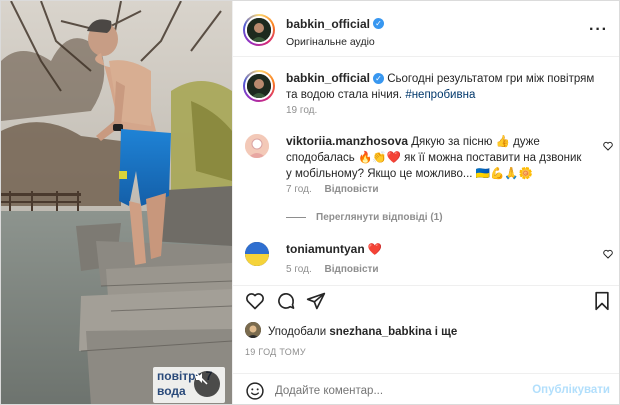 This screenshot has height=405, width=620. I want to click on share-icon, so click(316, 301).